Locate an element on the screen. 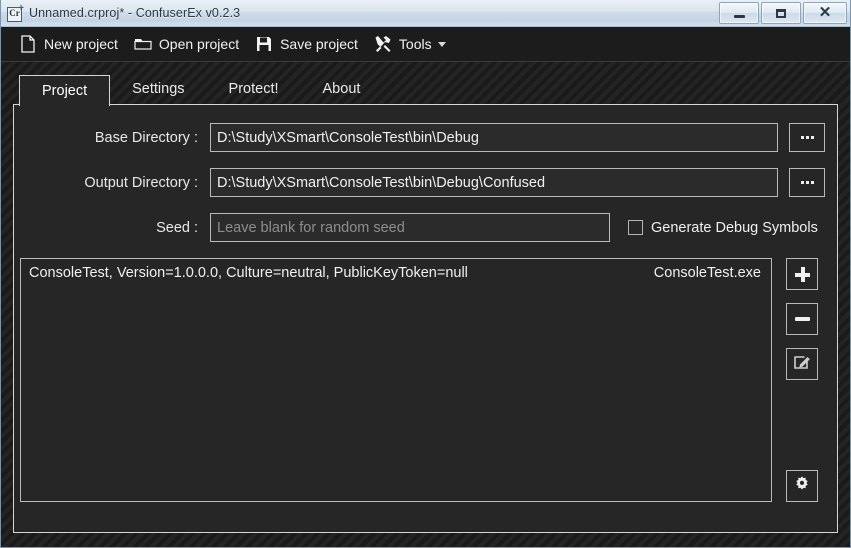 This screenshot has width=851, height=548. tools-wrench-icon is located at coordinates (383, 44).